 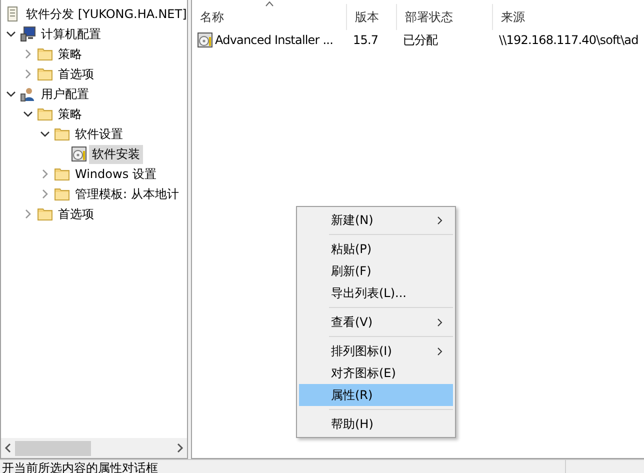 What do you see at coordinates (116, 154) in the screenshot?
I see `tree-item: 软件安装` at bounding box center [116, 154].